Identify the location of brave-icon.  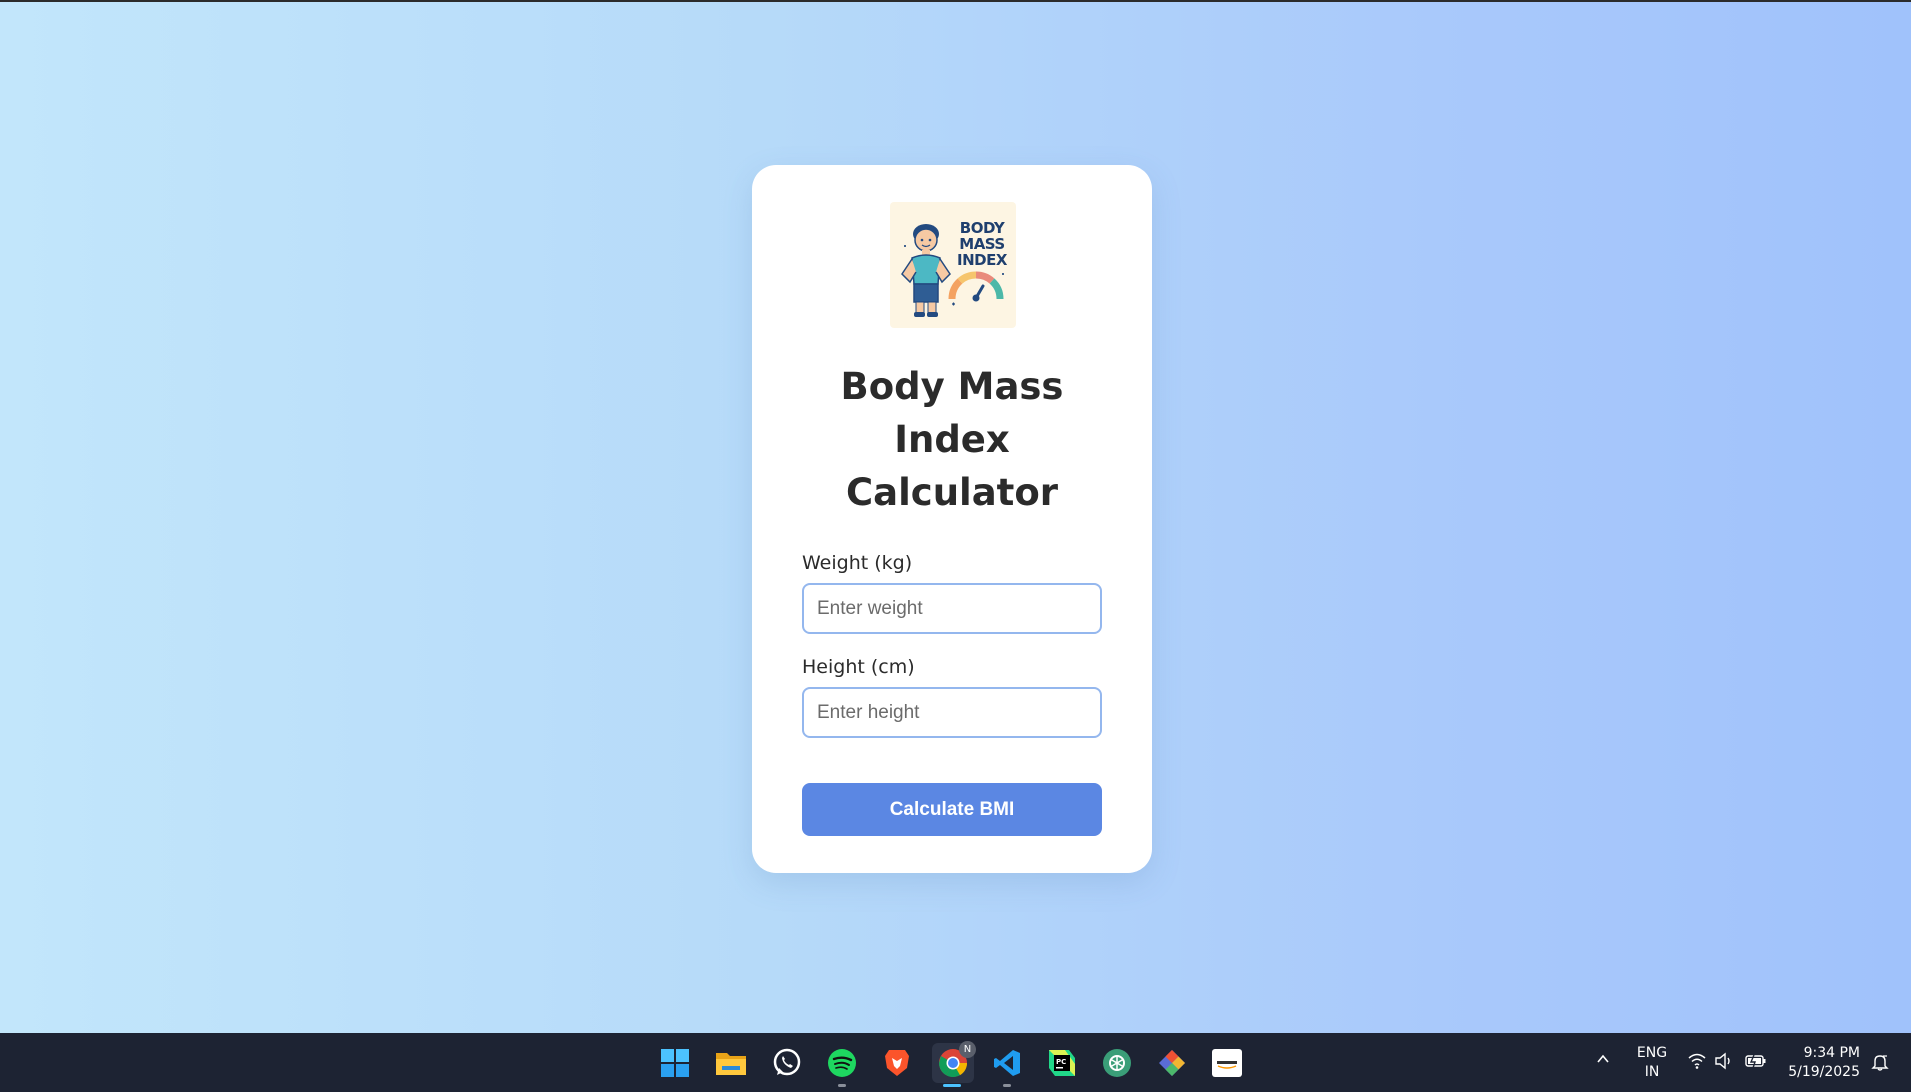
(897, 1063).